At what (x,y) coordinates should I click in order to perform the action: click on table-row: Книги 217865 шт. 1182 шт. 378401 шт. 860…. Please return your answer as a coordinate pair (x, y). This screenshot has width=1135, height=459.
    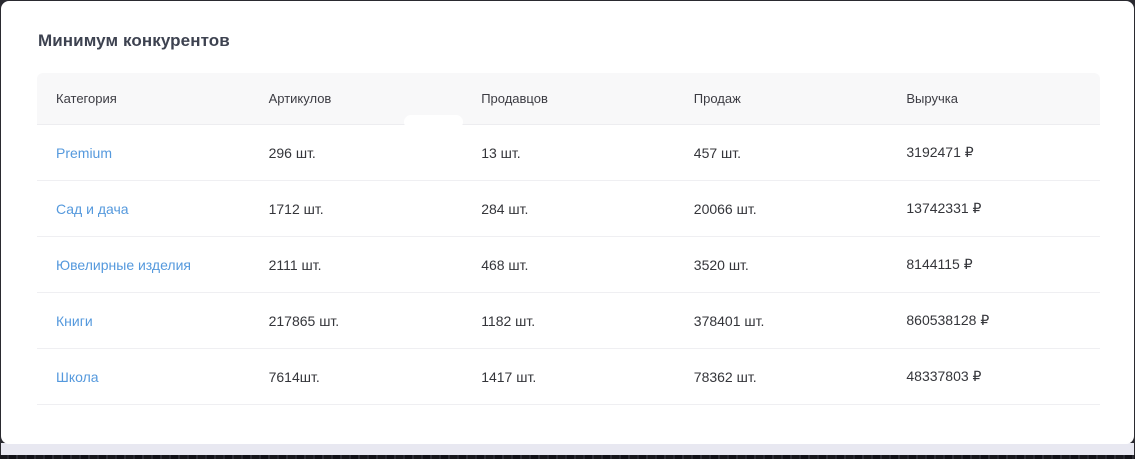
    Looking at the image, I should click on (568, 321).